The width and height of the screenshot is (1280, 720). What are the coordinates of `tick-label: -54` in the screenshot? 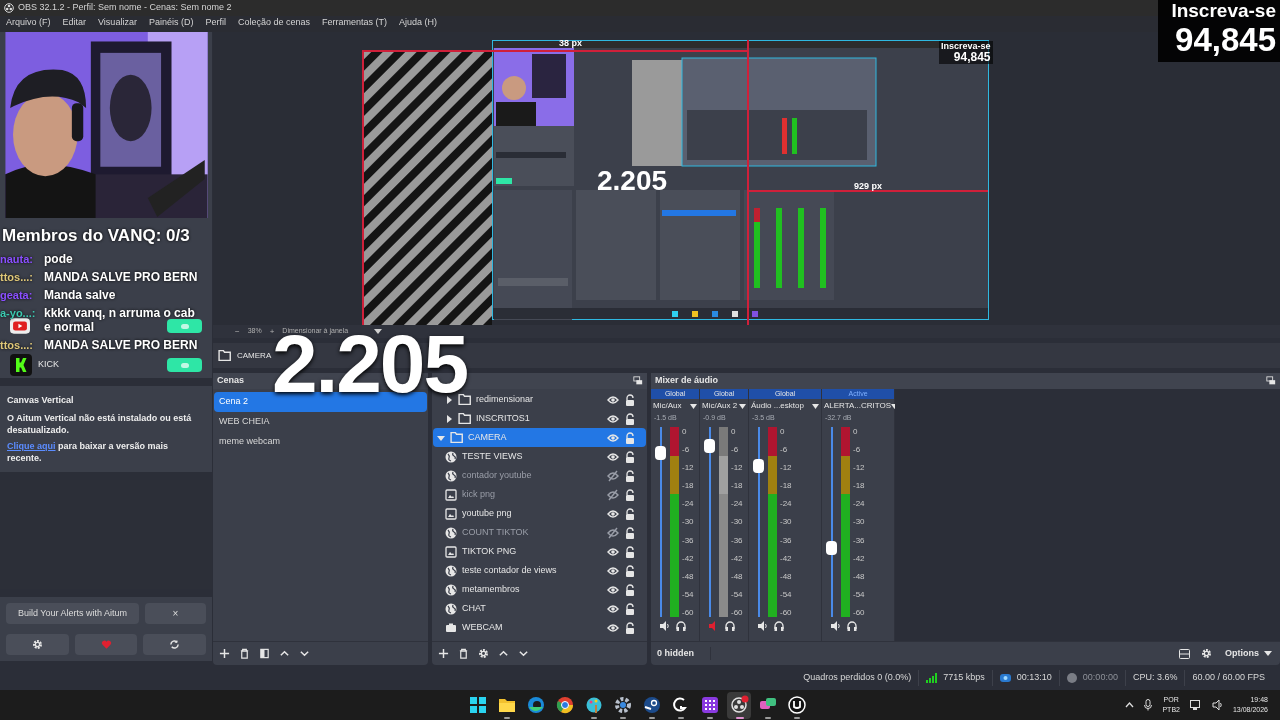 It's located at (786, 594).